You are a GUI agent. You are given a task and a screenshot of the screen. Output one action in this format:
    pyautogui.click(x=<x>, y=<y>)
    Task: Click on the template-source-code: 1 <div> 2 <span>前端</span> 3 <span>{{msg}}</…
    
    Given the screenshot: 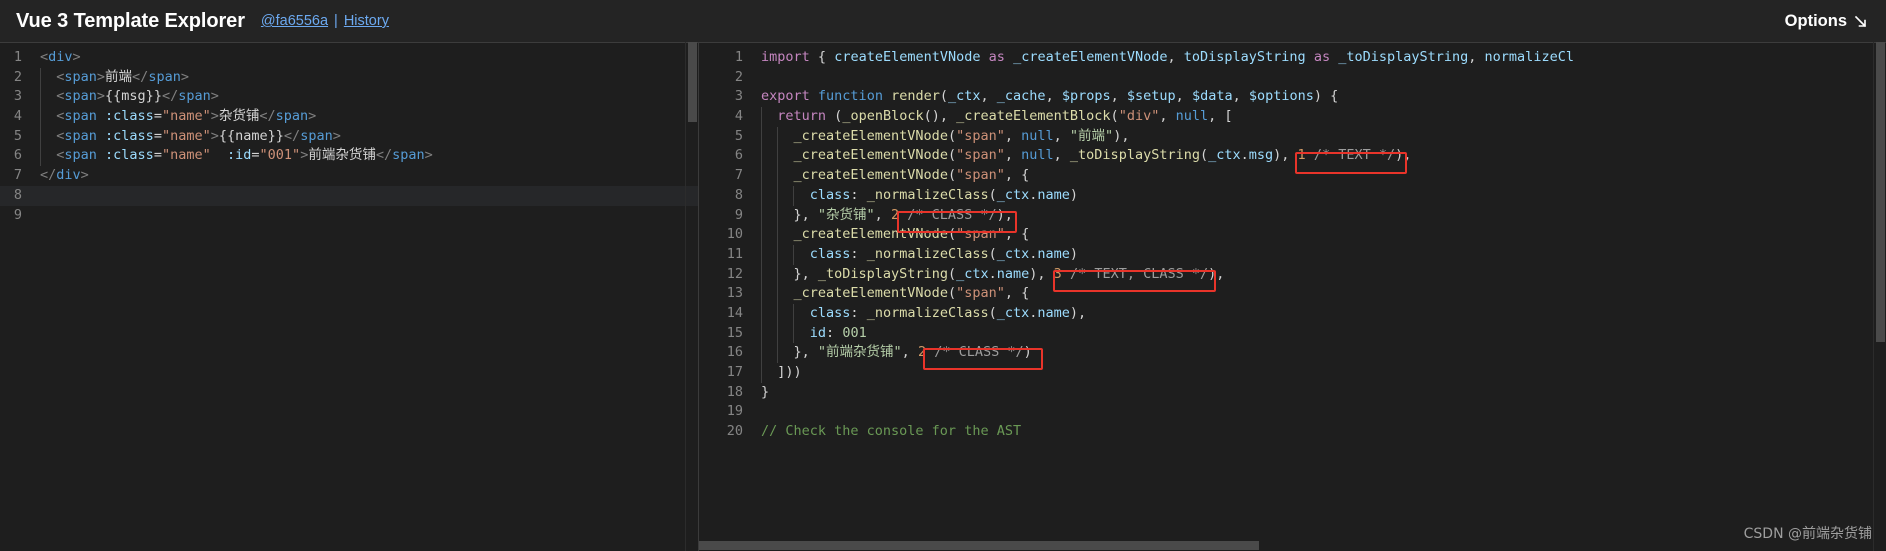 What is the action you would take?
    pyautogui.click(x=349, y=133)
    